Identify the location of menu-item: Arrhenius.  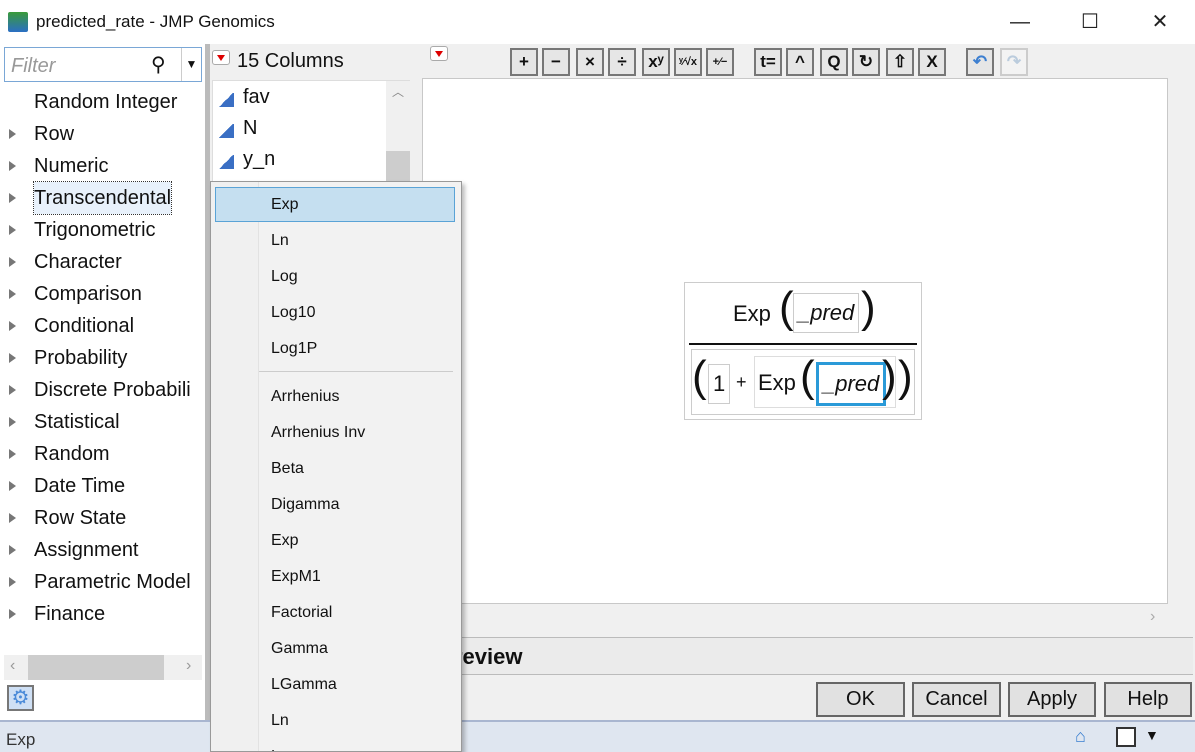
(305, 397).